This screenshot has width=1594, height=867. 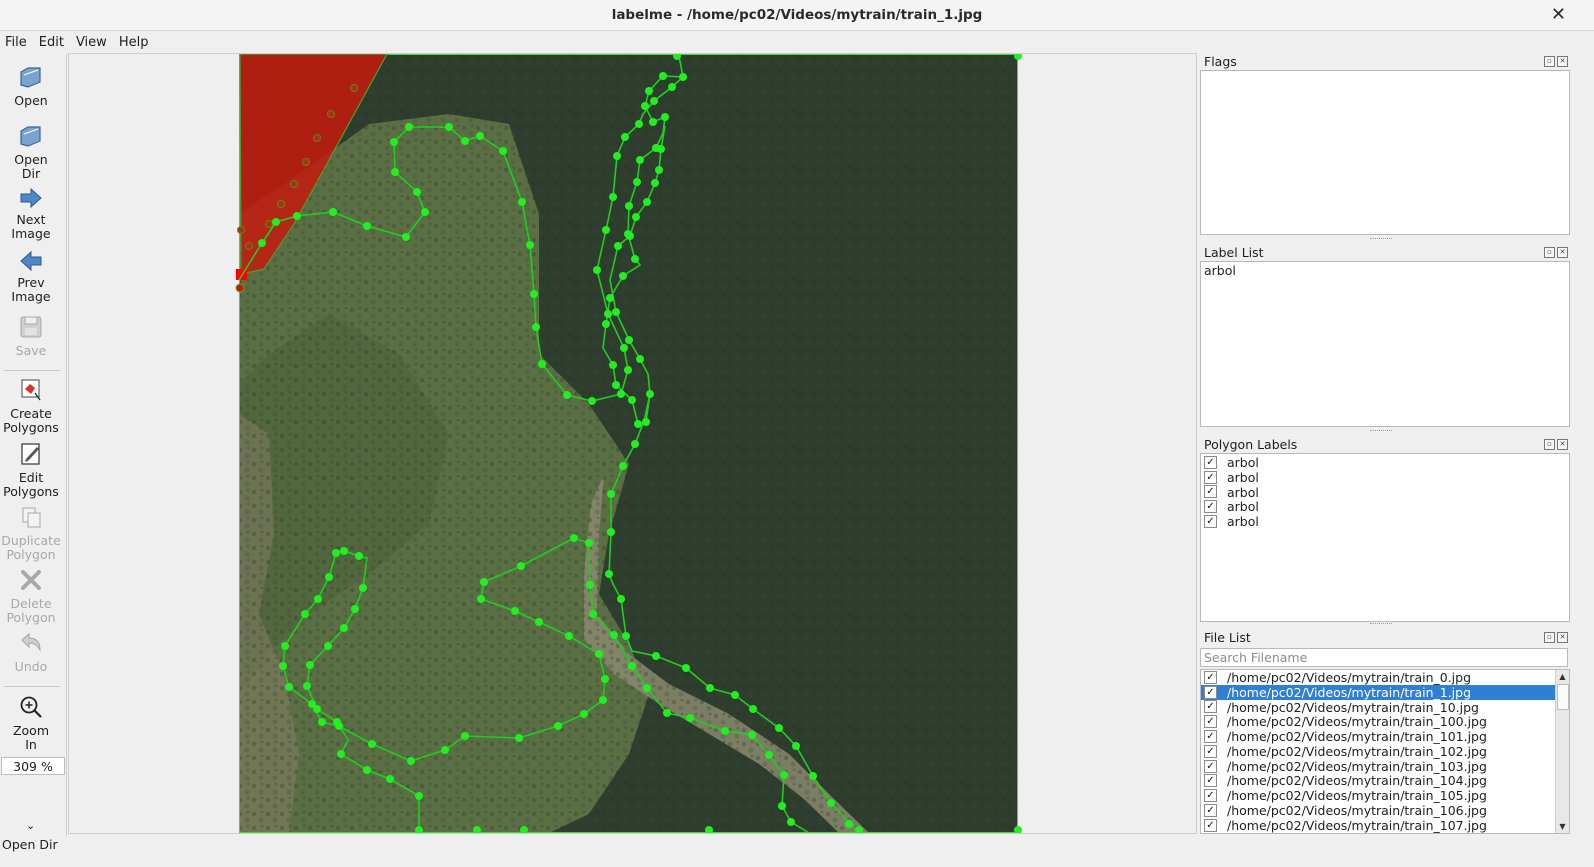 I want to click on file-path-text: /home/pc02/Videos/mytrain/train_104.jpg, so click(x=1357, y=781).